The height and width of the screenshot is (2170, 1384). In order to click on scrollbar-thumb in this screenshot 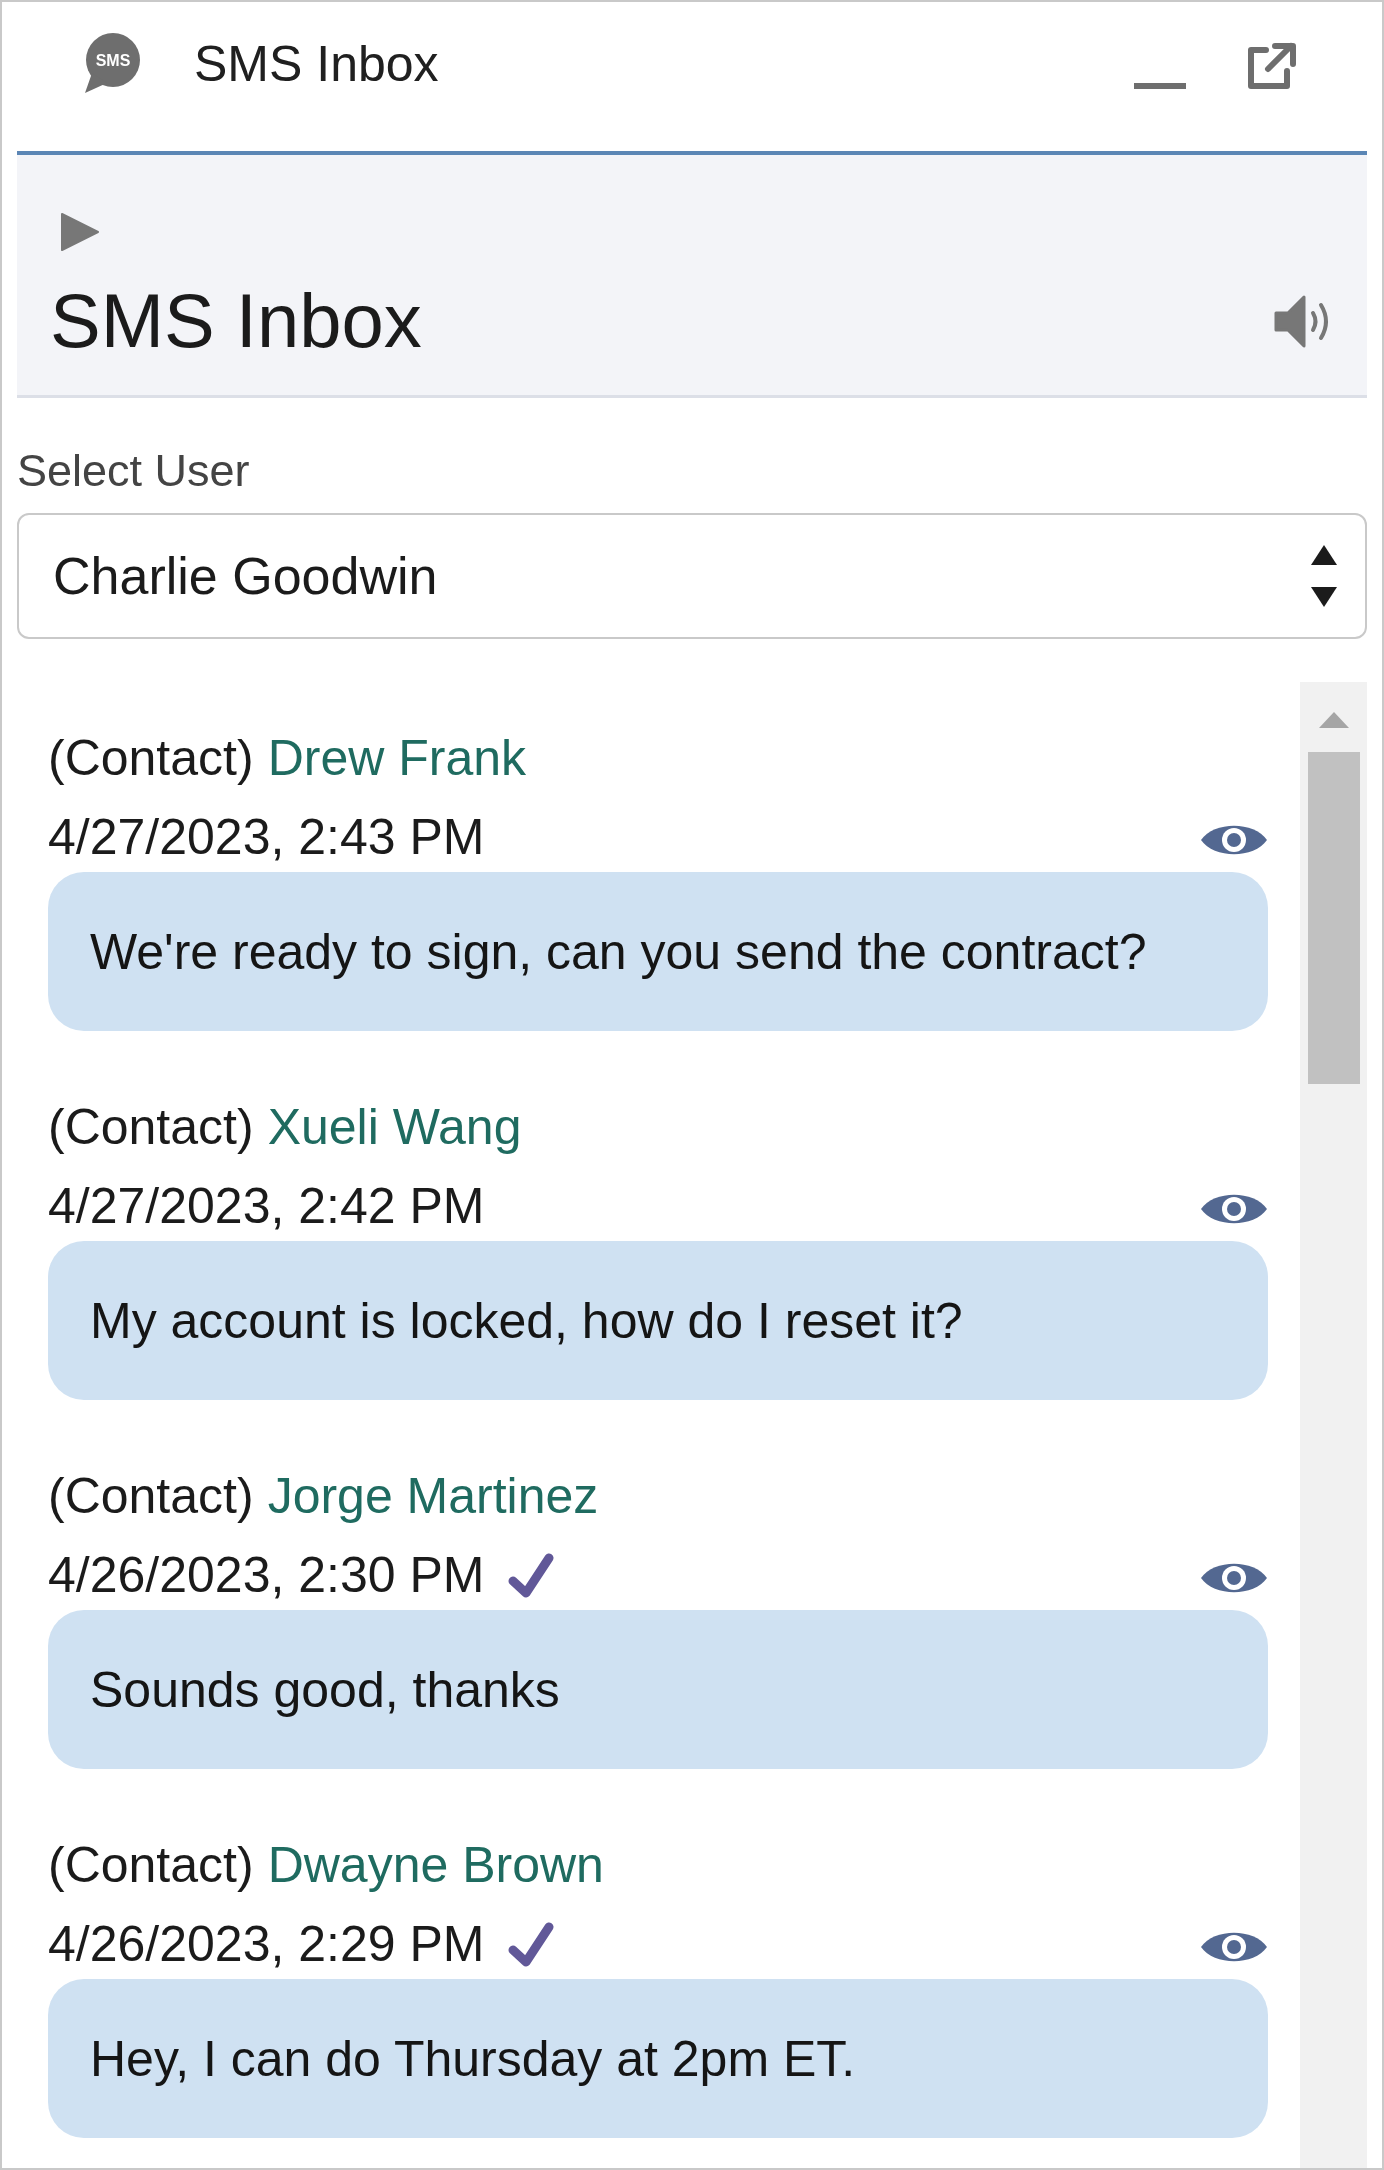, I will do `click(1333, 918)`.